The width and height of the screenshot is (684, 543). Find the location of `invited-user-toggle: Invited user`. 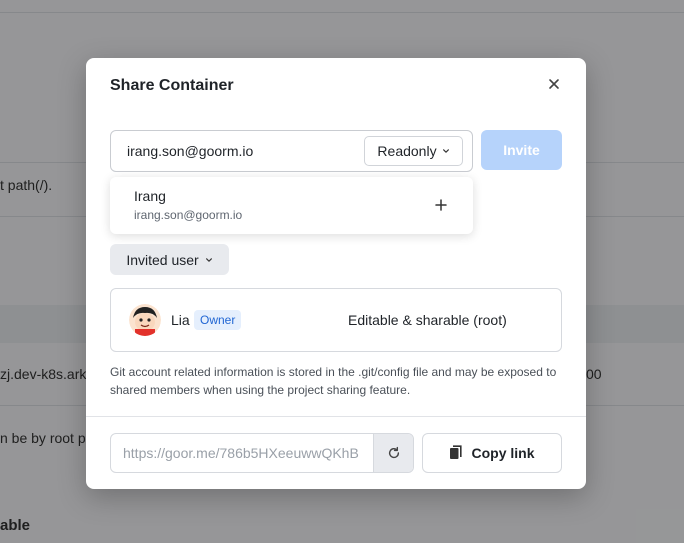

invited-user-toggle: Invited user is located at coordinates (169, 259).